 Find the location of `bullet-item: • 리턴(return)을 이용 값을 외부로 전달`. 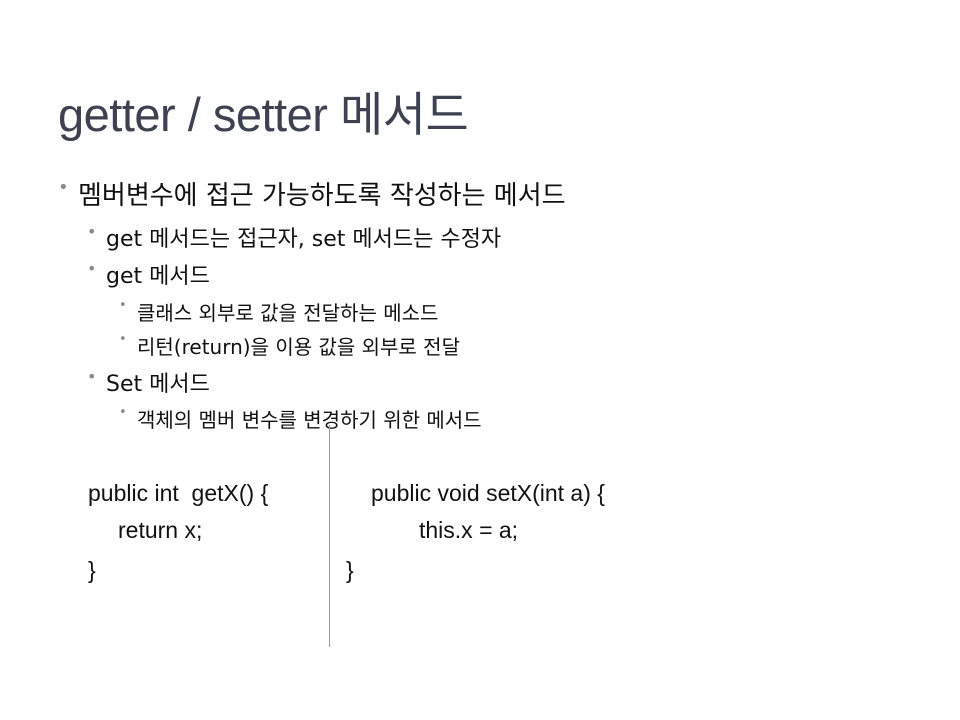

bullet-item: • 리턴(return)을 이용 값을 외부로 전달 is located at coordinates (289, 345).